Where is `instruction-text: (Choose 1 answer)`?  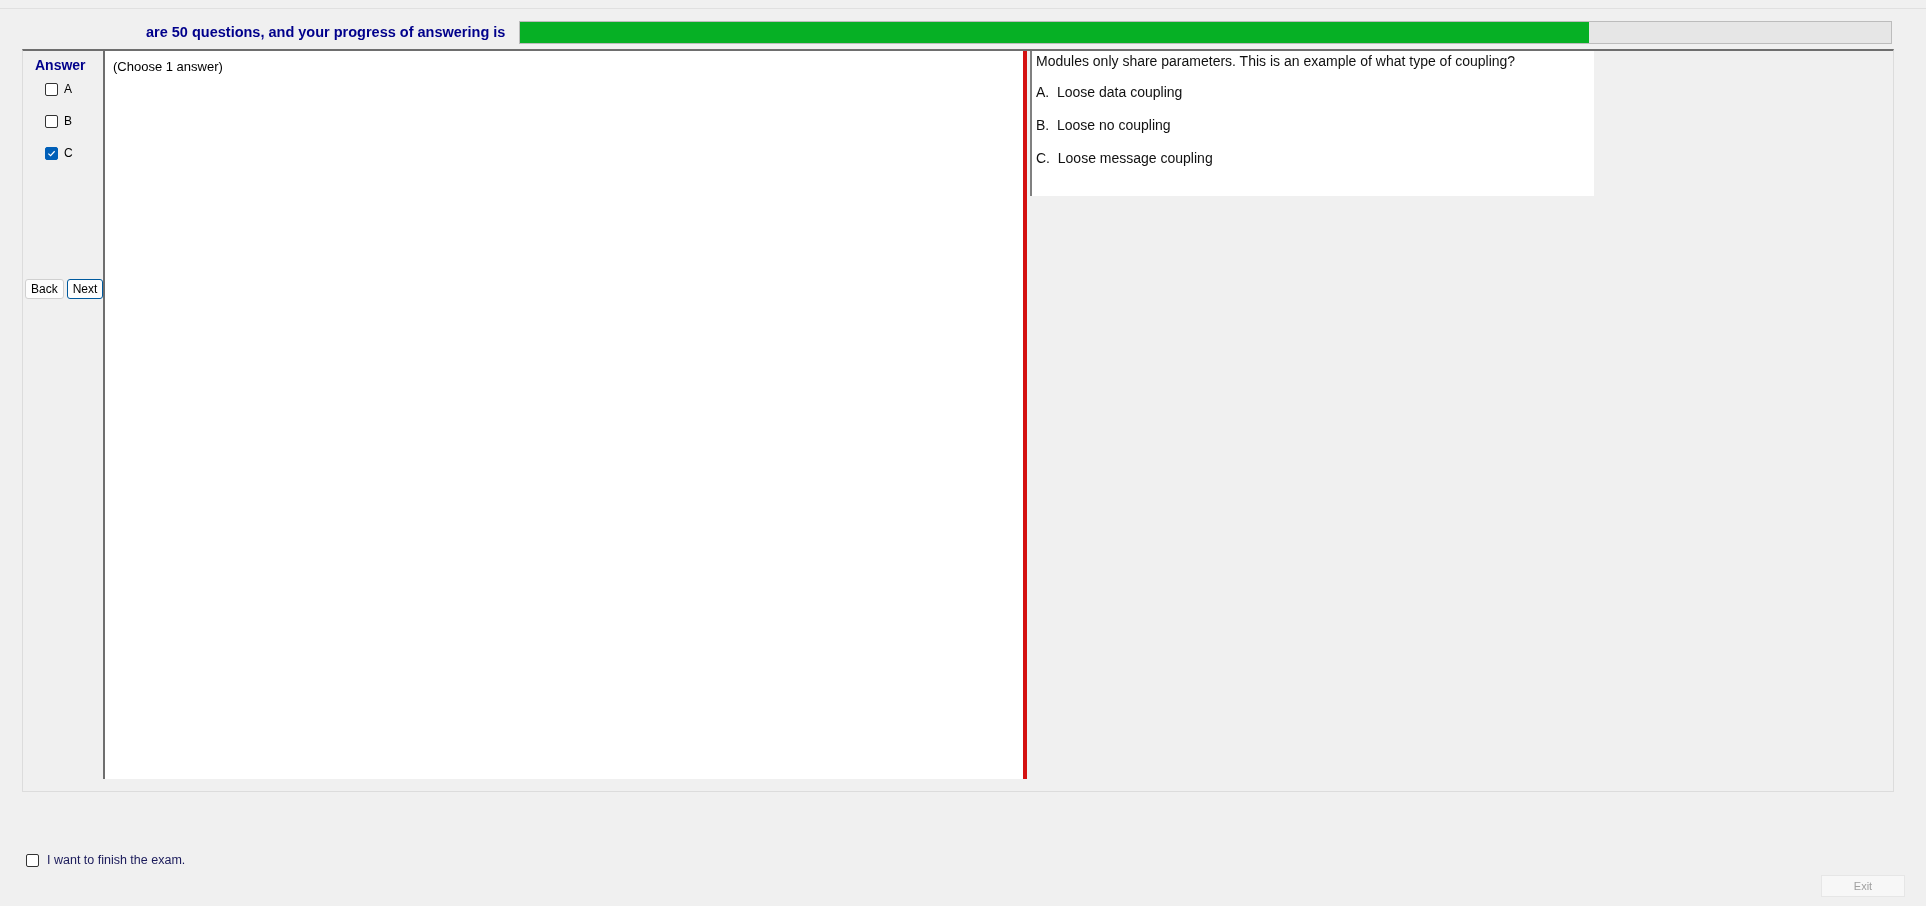
instruction-text: (Choose 1 answer) is located at coordinates (168, 66).